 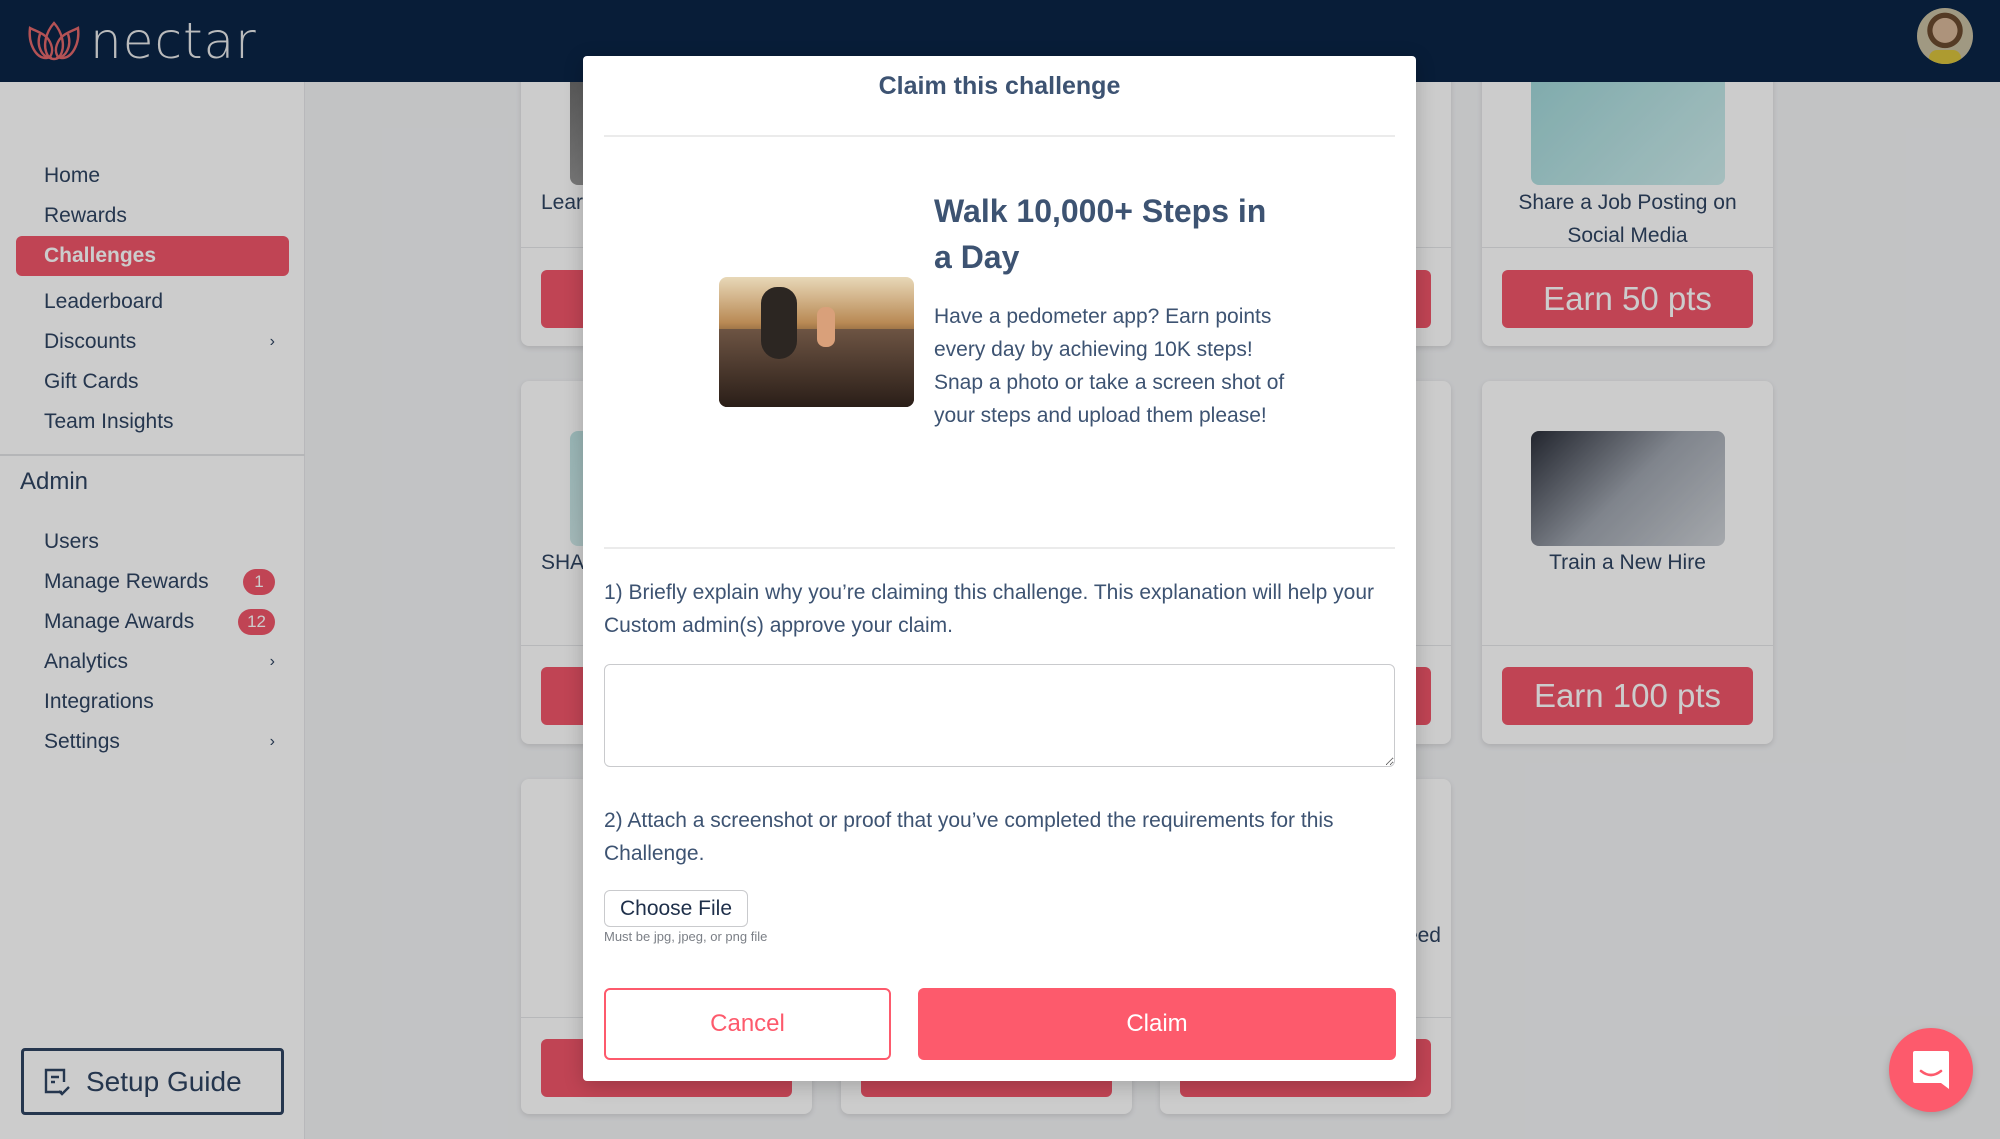 I want to click on cancel-button: Cancel, so click(x=747, y=1024).